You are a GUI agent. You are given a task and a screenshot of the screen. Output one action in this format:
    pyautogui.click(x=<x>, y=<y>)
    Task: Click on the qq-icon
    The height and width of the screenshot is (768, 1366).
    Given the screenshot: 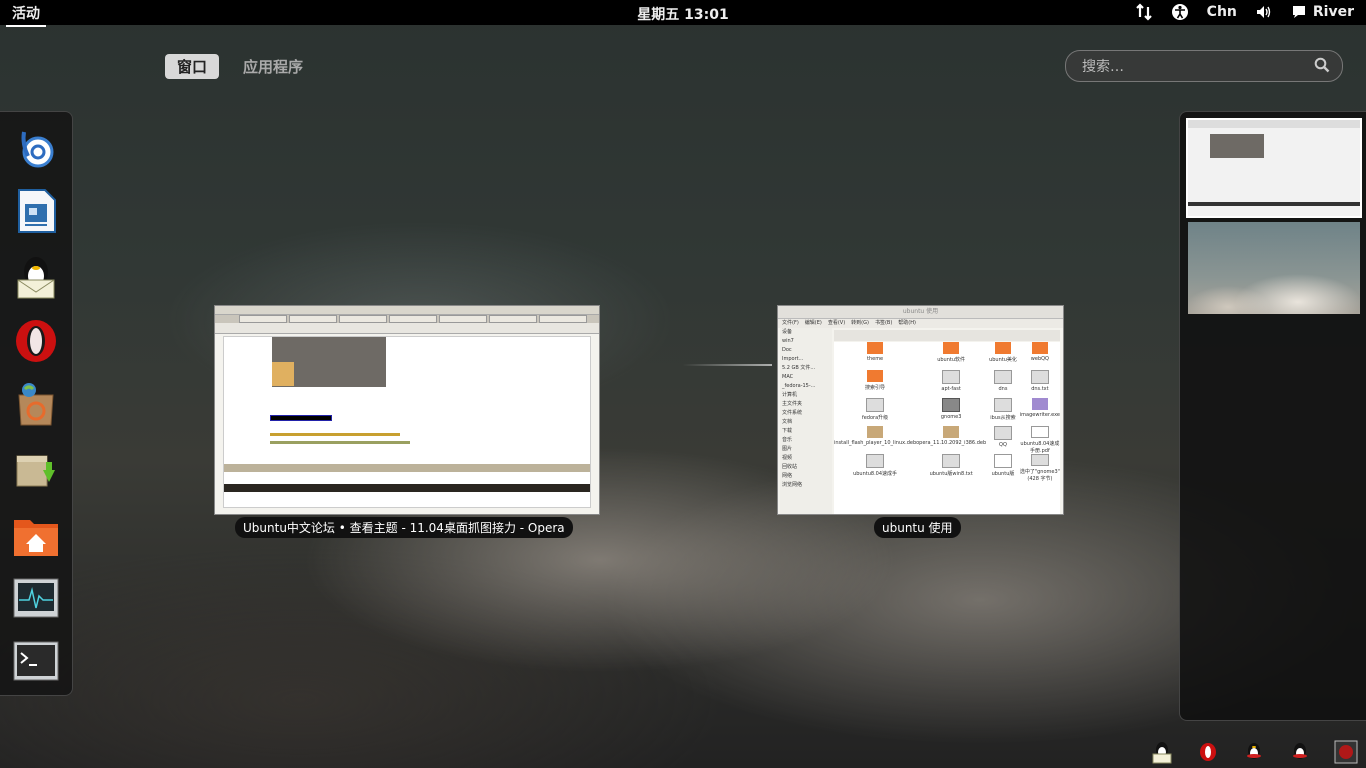 What is the action you would take?
    pyautogui.click(x=1254, y=752)
    